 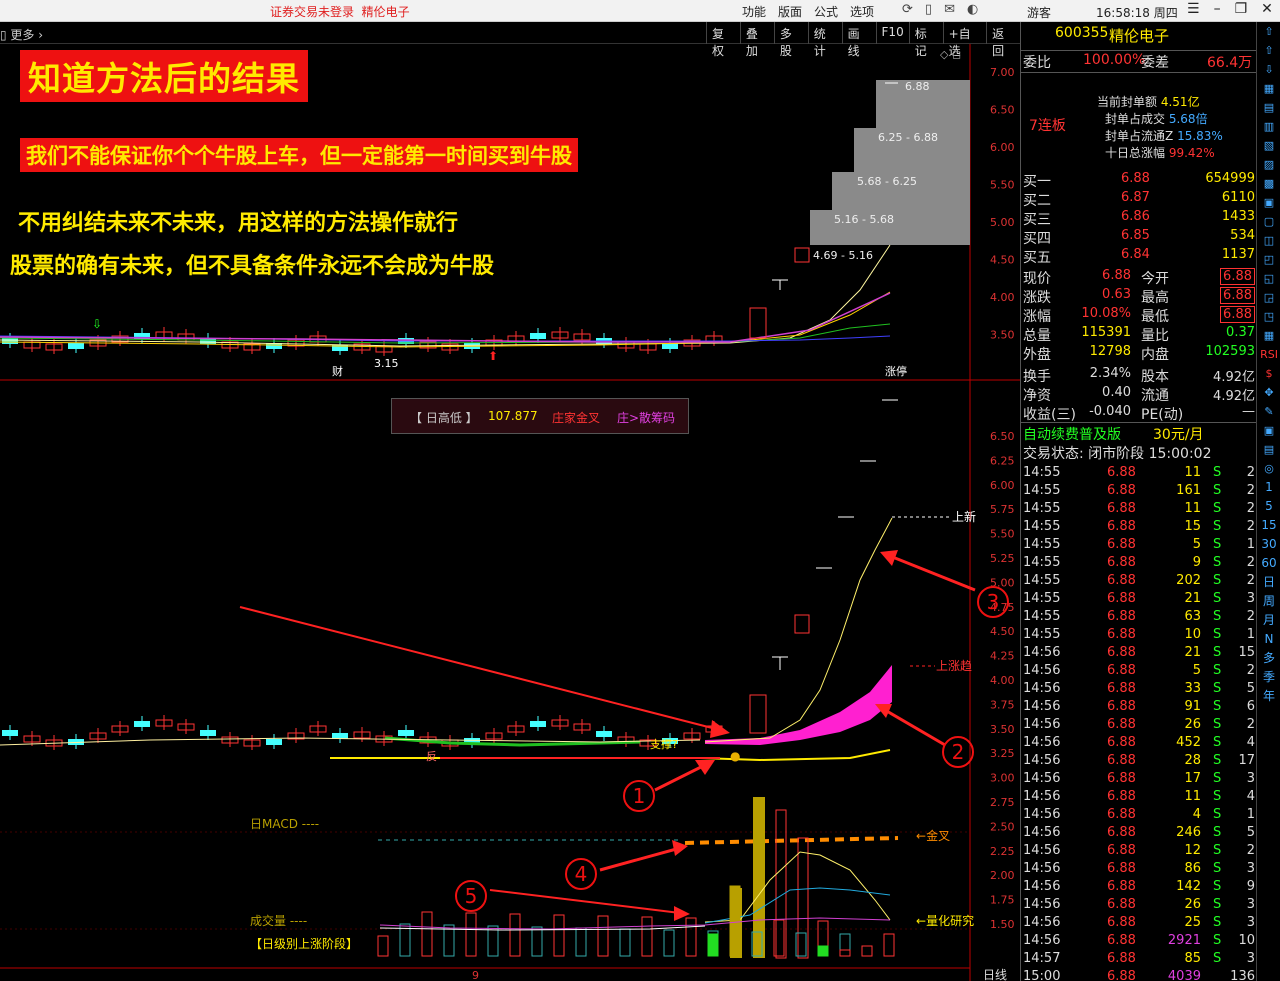 I want to click on tool-icon-3: ◎, so click(x=1268, y=468).